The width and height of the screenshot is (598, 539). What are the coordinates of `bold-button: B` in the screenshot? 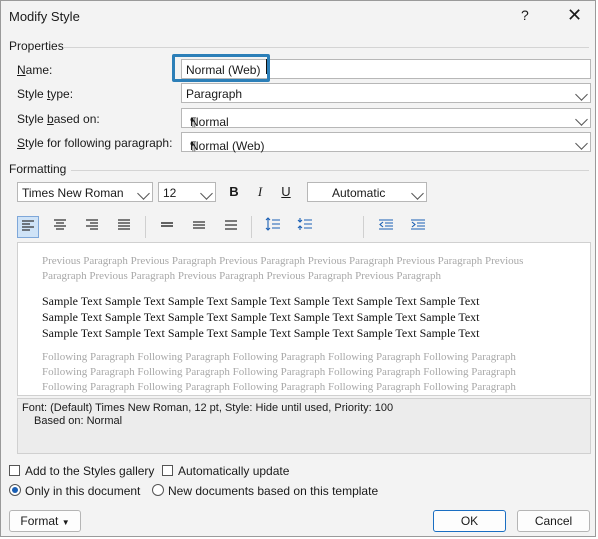 It's located at (234, 192).